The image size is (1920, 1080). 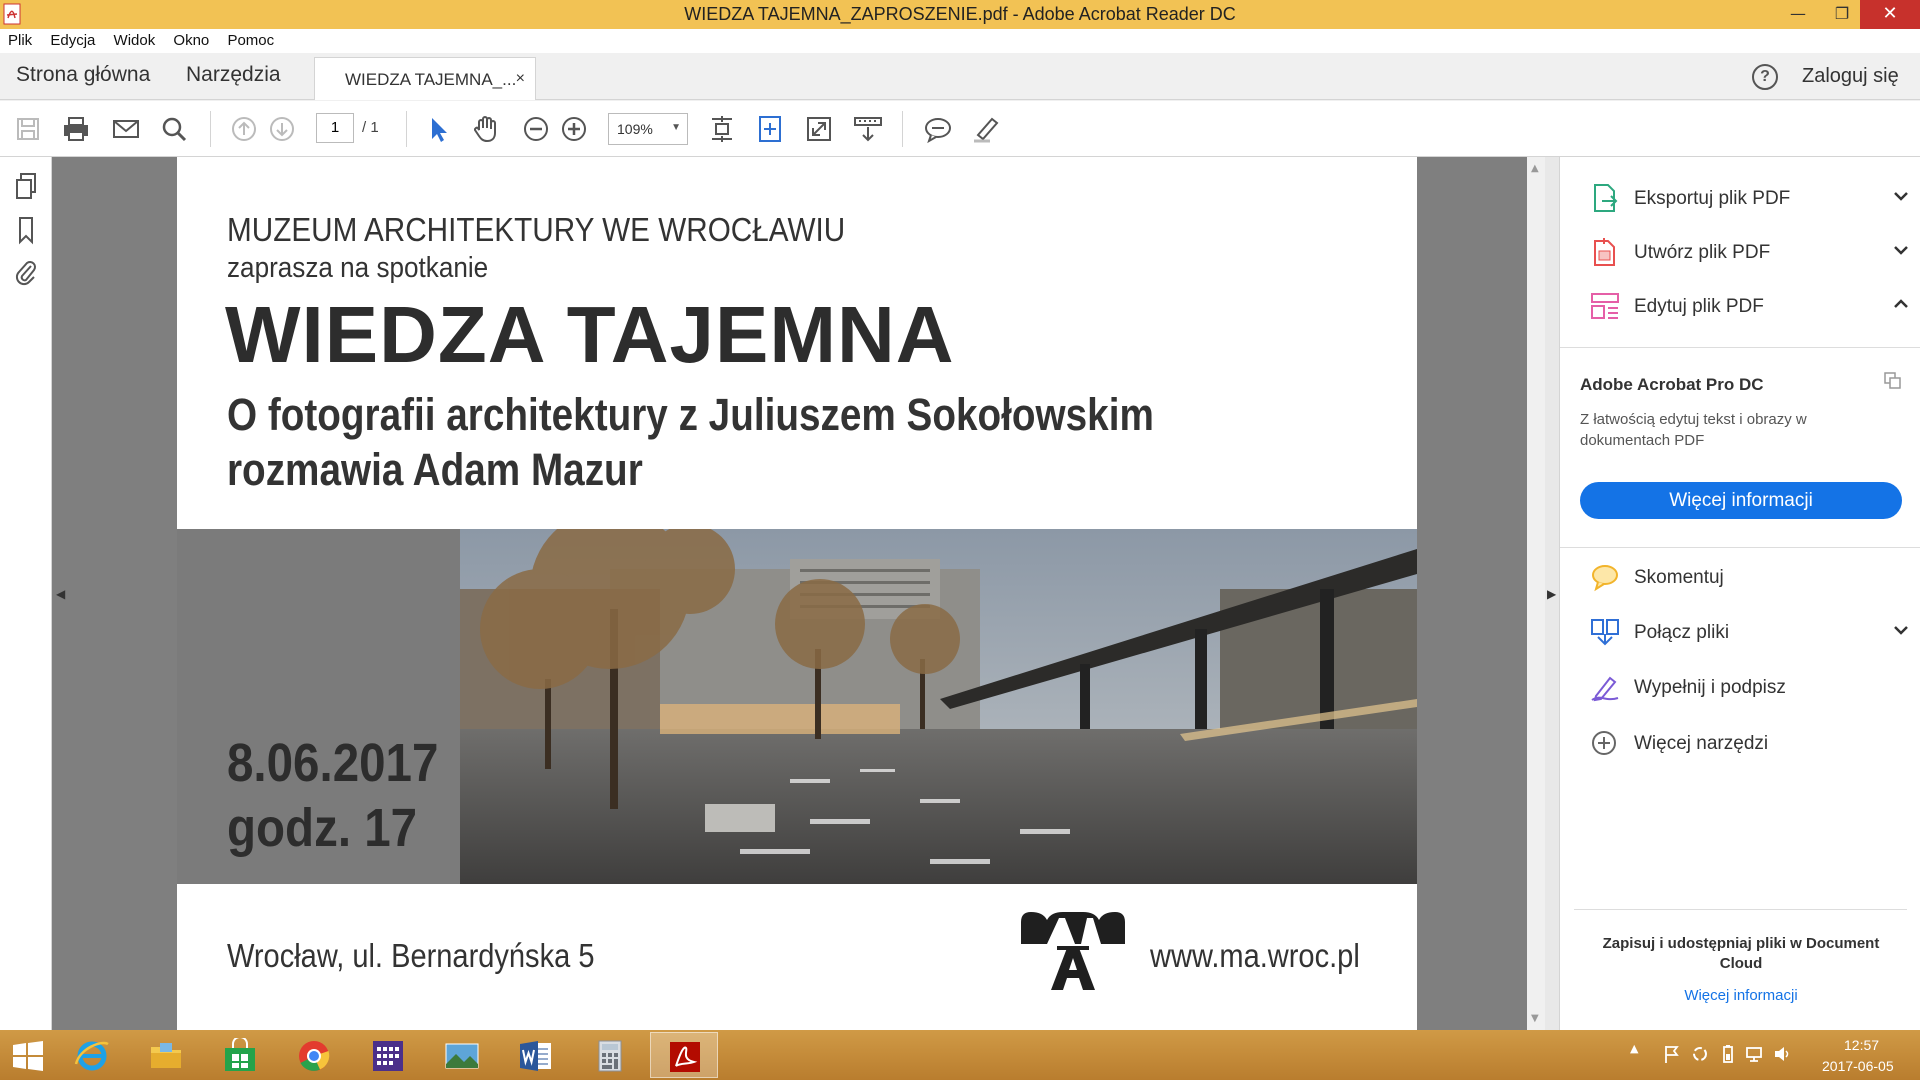 I want to click on combine-files-icon, so click(x=1605, y=632).